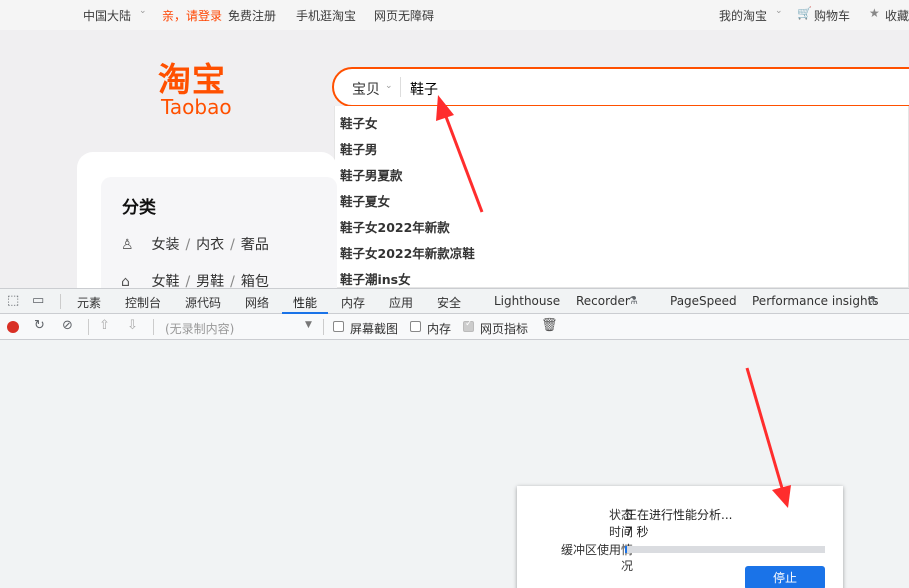 The height and width of the screenshot is (588, 909). Describe the element at coordinates (241, 328) in the screenshot. I see `recording-select: (无录制内容)` at that location.